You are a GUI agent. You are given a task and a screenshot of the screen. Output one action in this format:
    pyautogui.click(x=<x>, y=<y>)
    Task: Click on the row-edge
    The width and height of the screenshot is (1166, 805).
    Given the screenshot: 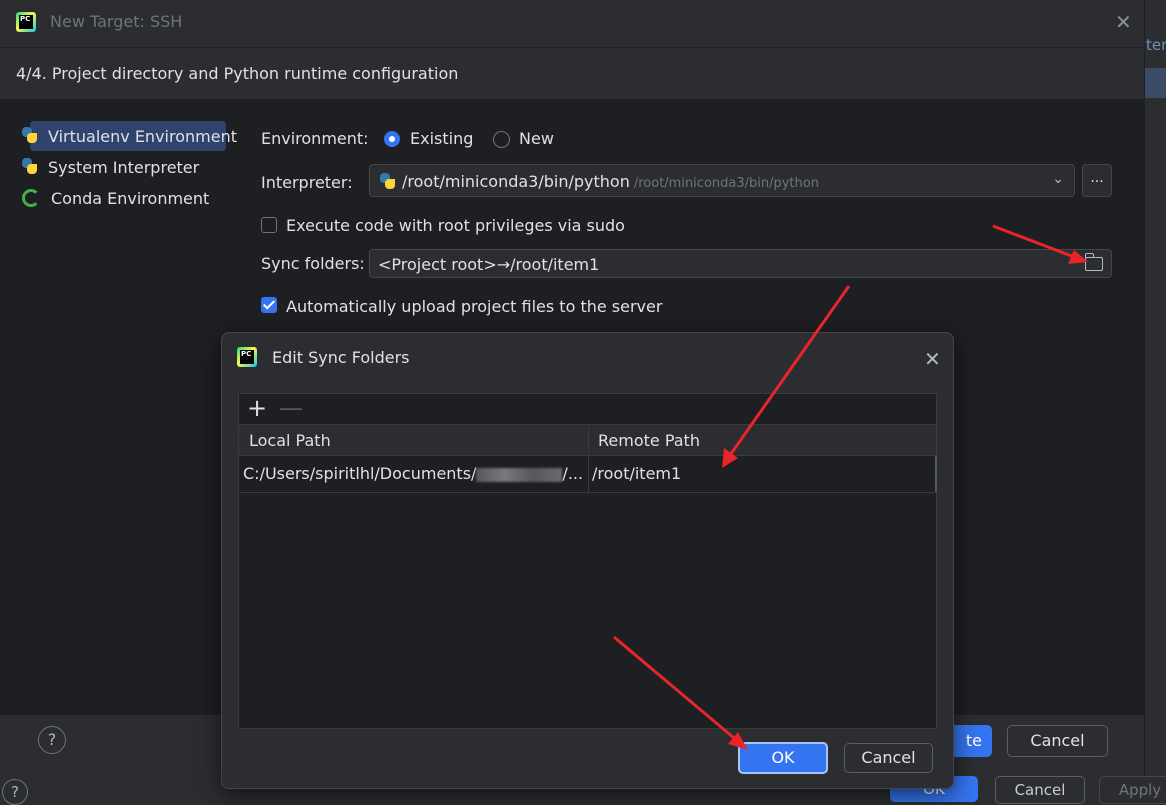 What is the action you would take?
    pyautogui.click(x=936, y=474)
    